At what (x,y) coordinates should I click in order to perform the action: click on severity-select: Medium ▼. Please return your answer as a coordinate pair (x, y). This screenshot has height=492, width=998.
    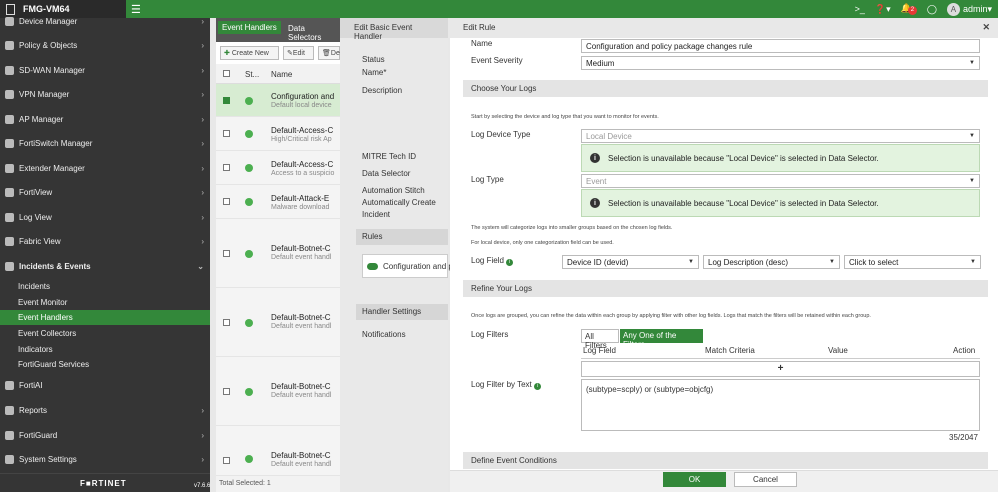
    Looking at the image, I should click on (780, 63).